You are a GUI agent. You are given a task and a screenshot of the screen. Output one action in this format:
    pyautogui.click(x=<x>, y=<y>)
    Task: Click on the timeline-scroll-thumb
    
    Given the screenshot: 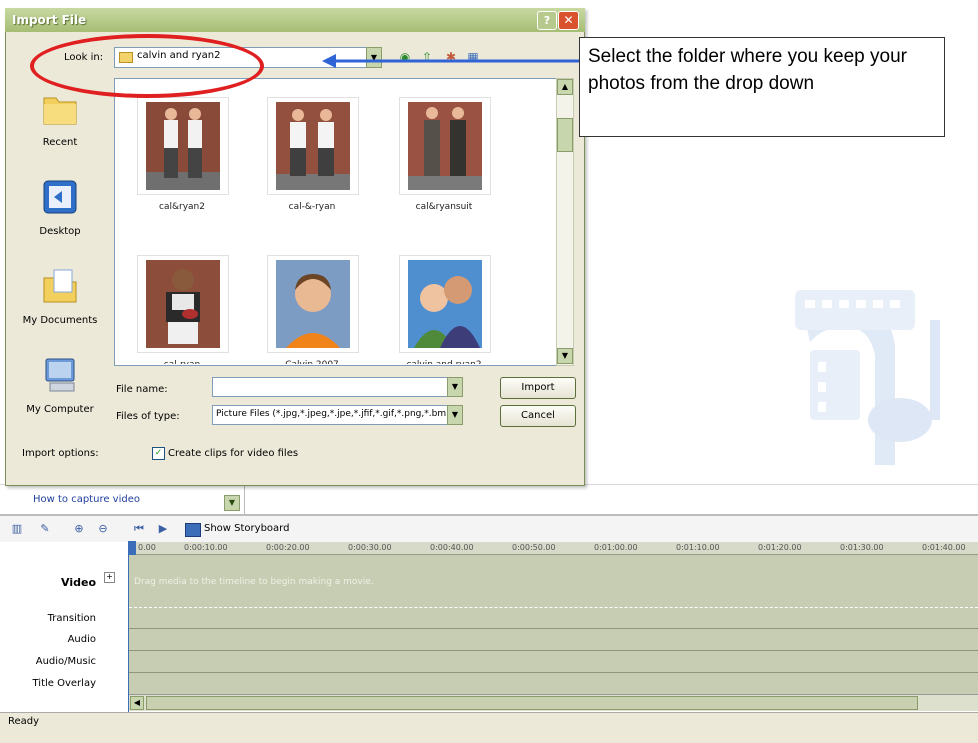 What is the action you would take?
    pyautogui.click(x=532, y=703)
    